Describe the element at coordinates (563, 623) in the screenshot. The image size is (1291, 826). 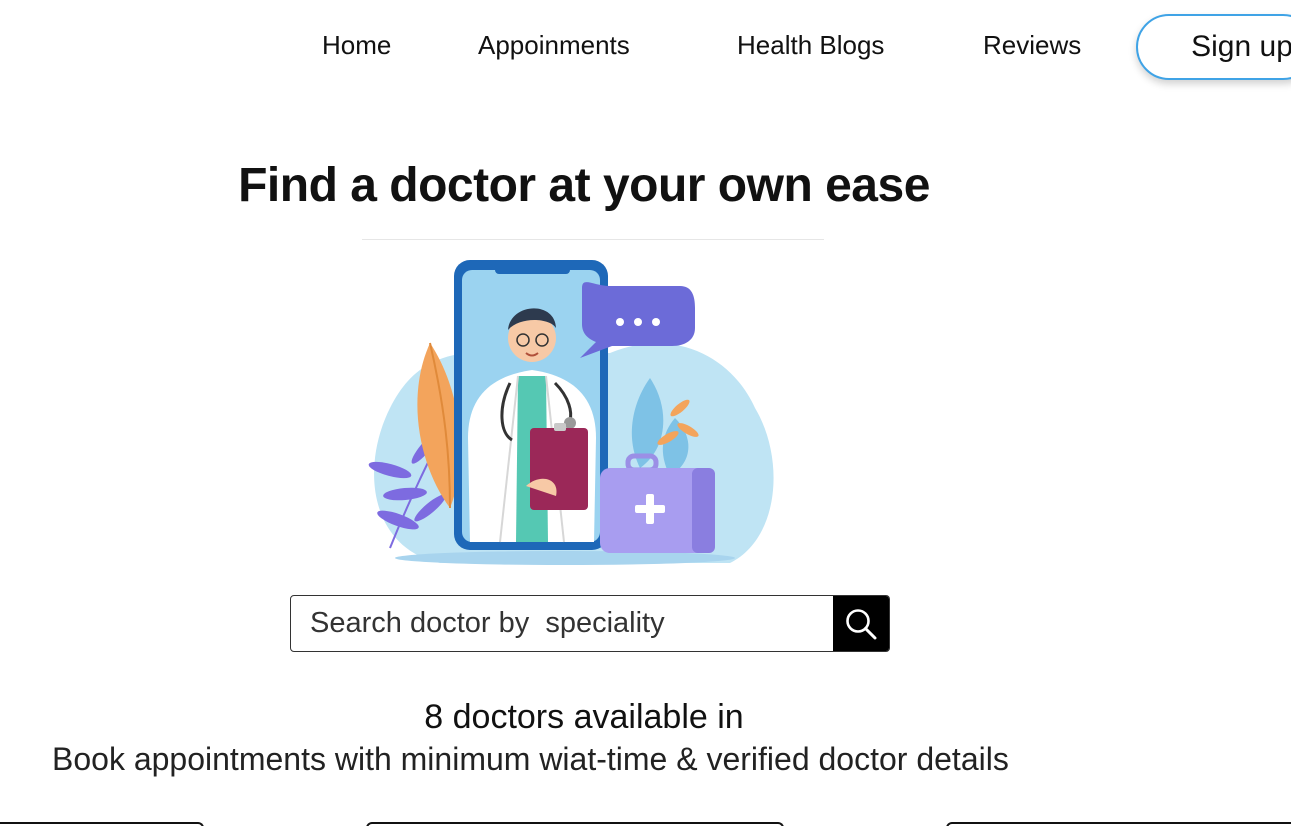
I see `search-input` at that location.